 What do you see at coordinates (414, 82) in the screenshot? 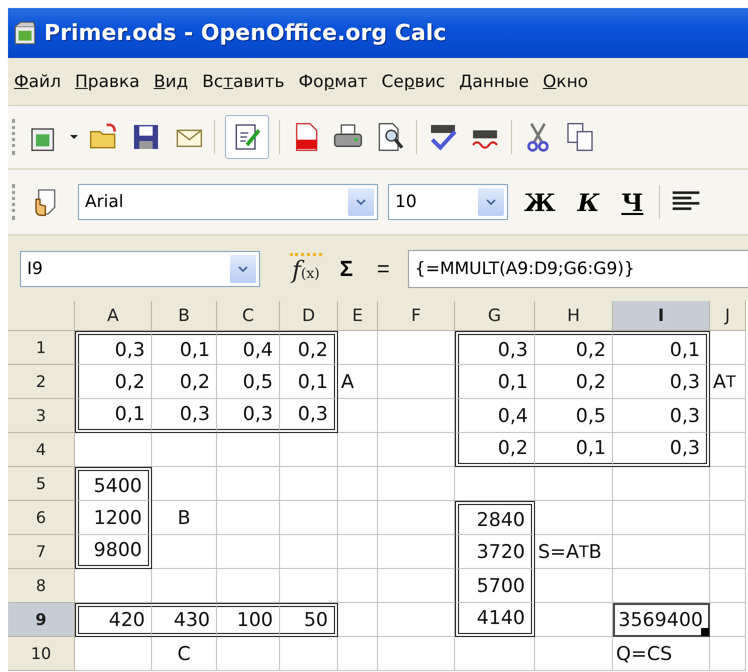
I see `menu-item: Сервис` at bounding box center [414, 82].